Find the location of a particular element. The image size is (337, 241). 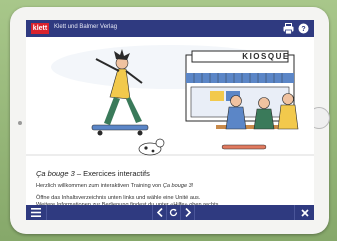

title-suffix: – Exercices interactifs is located at coordinates (112, 173).